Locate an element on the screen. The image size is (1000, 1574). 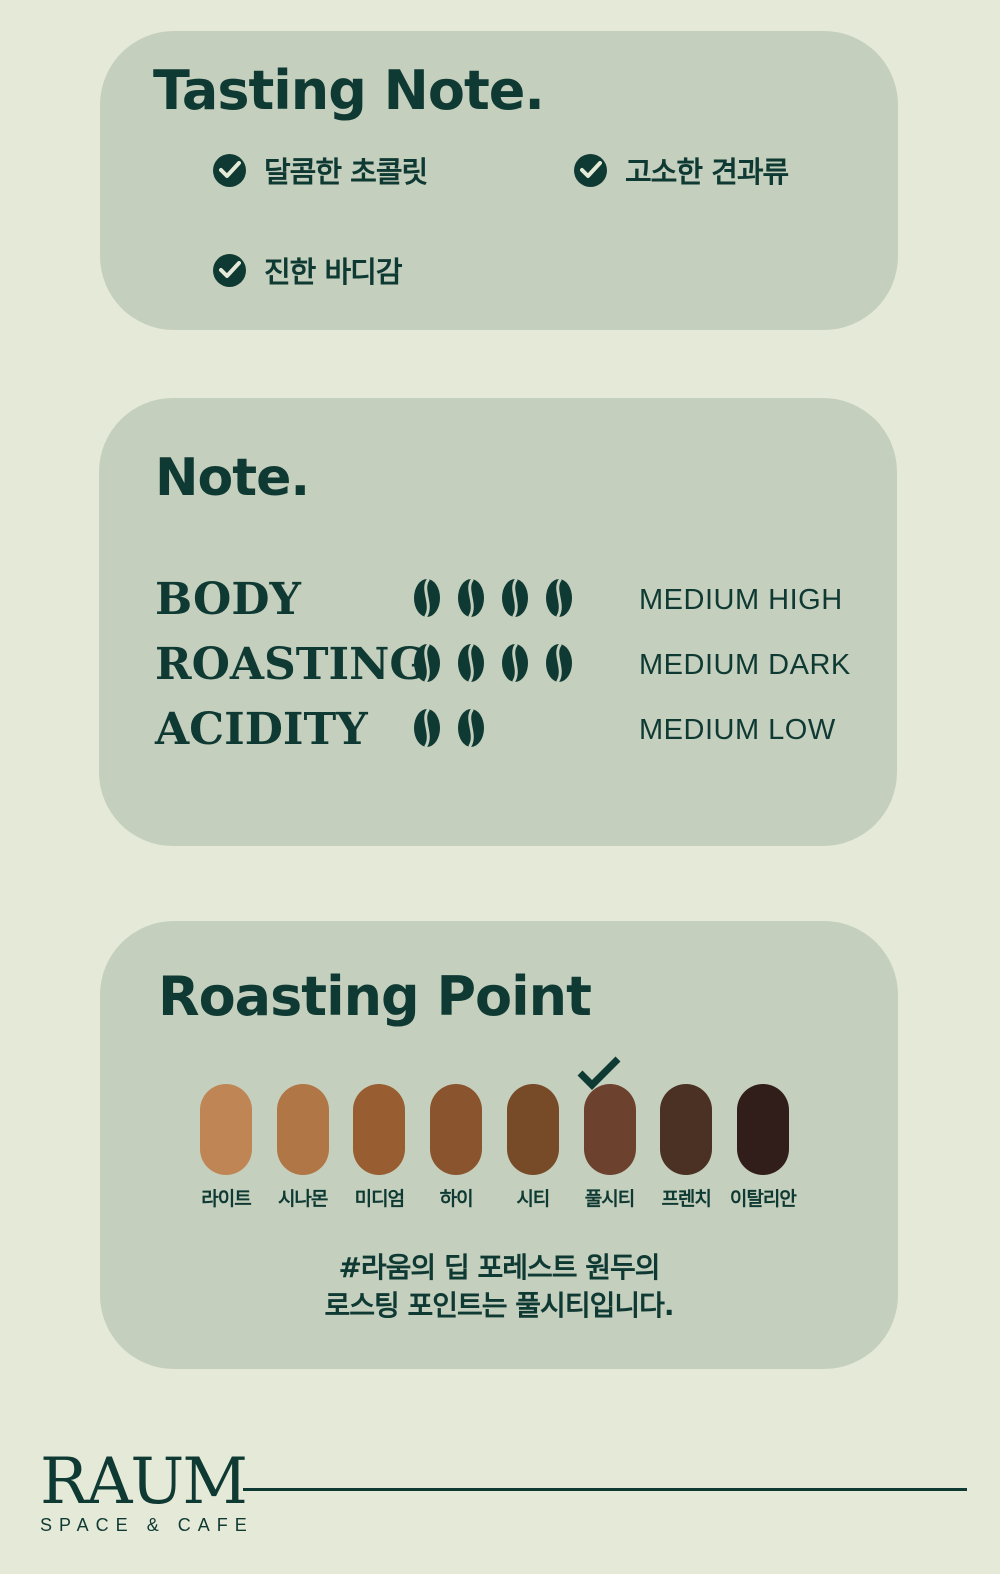
note-row-body: BODY MEDIUM HIGH is located at coordinates (515, 600).